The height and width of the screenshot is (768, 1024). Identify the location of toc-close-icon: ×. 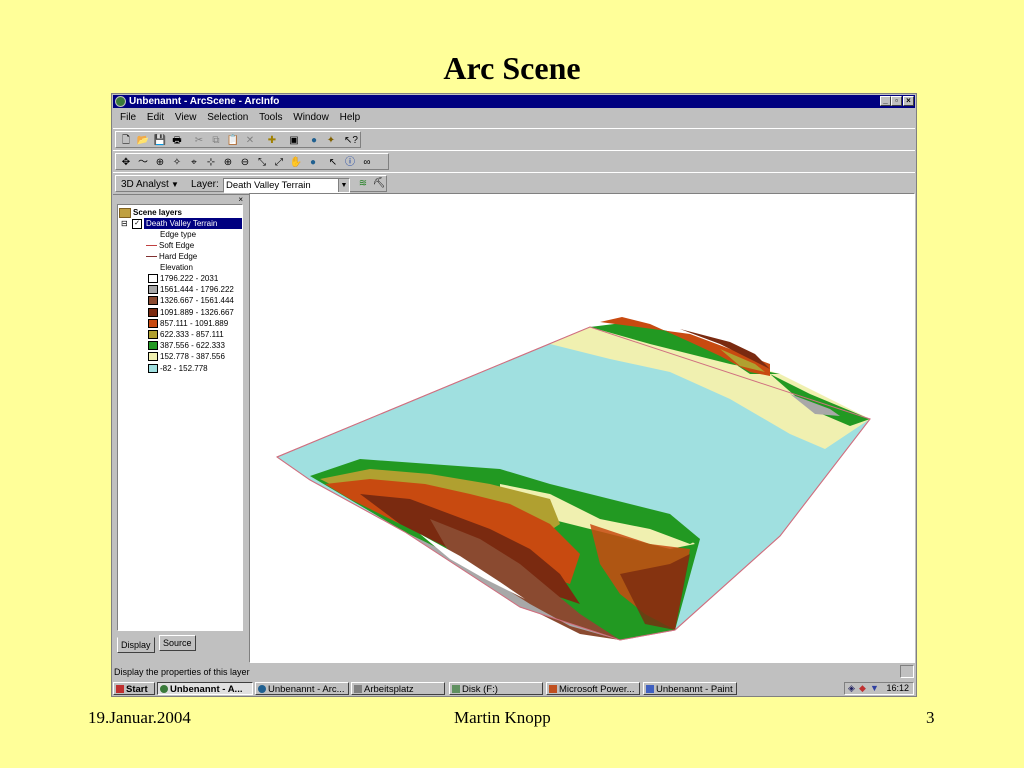
(240, 199).